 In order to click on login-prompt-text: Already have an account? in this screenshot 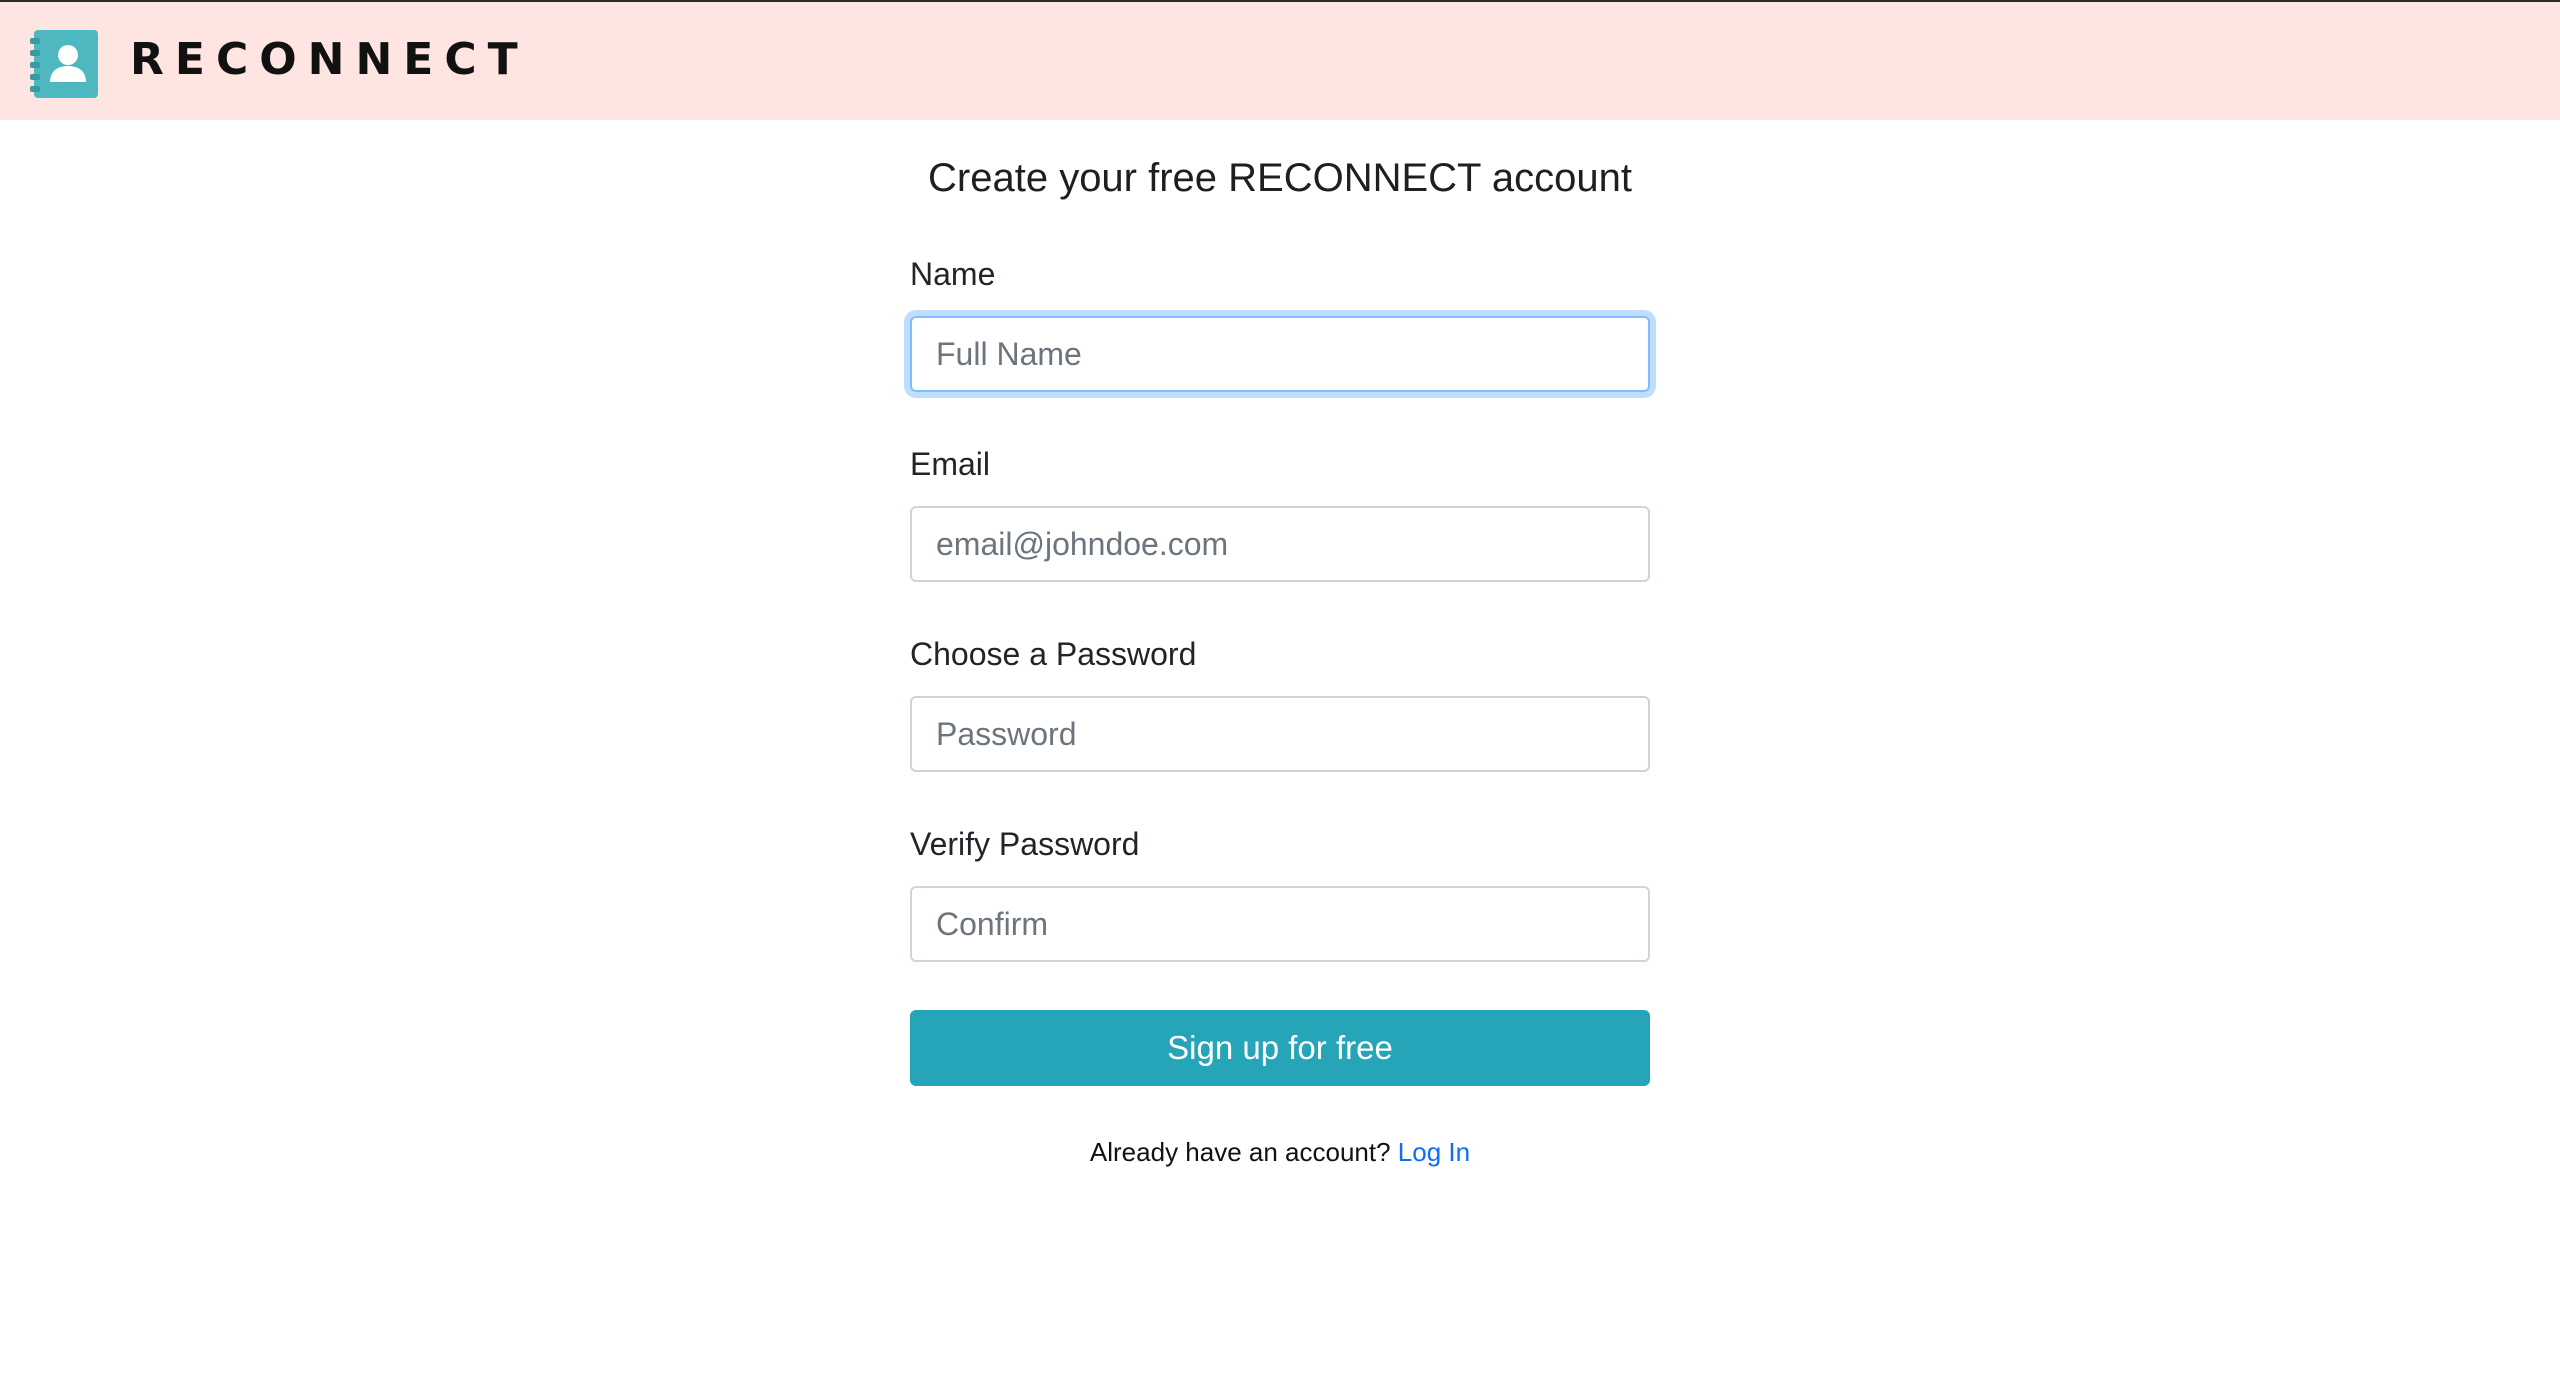, I will do `click(1240, 1152)`.